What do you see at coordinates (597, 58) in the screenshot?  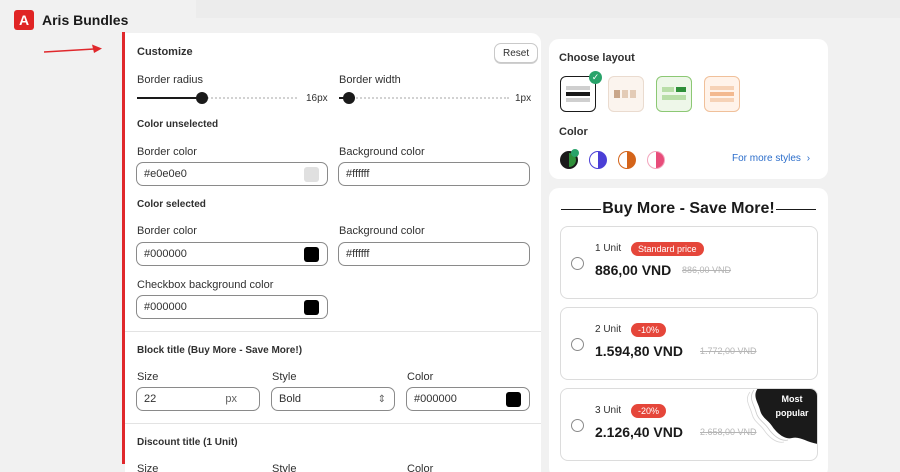 I see `choose-layout-title: Choose layout` at bounding box center [597, 58].